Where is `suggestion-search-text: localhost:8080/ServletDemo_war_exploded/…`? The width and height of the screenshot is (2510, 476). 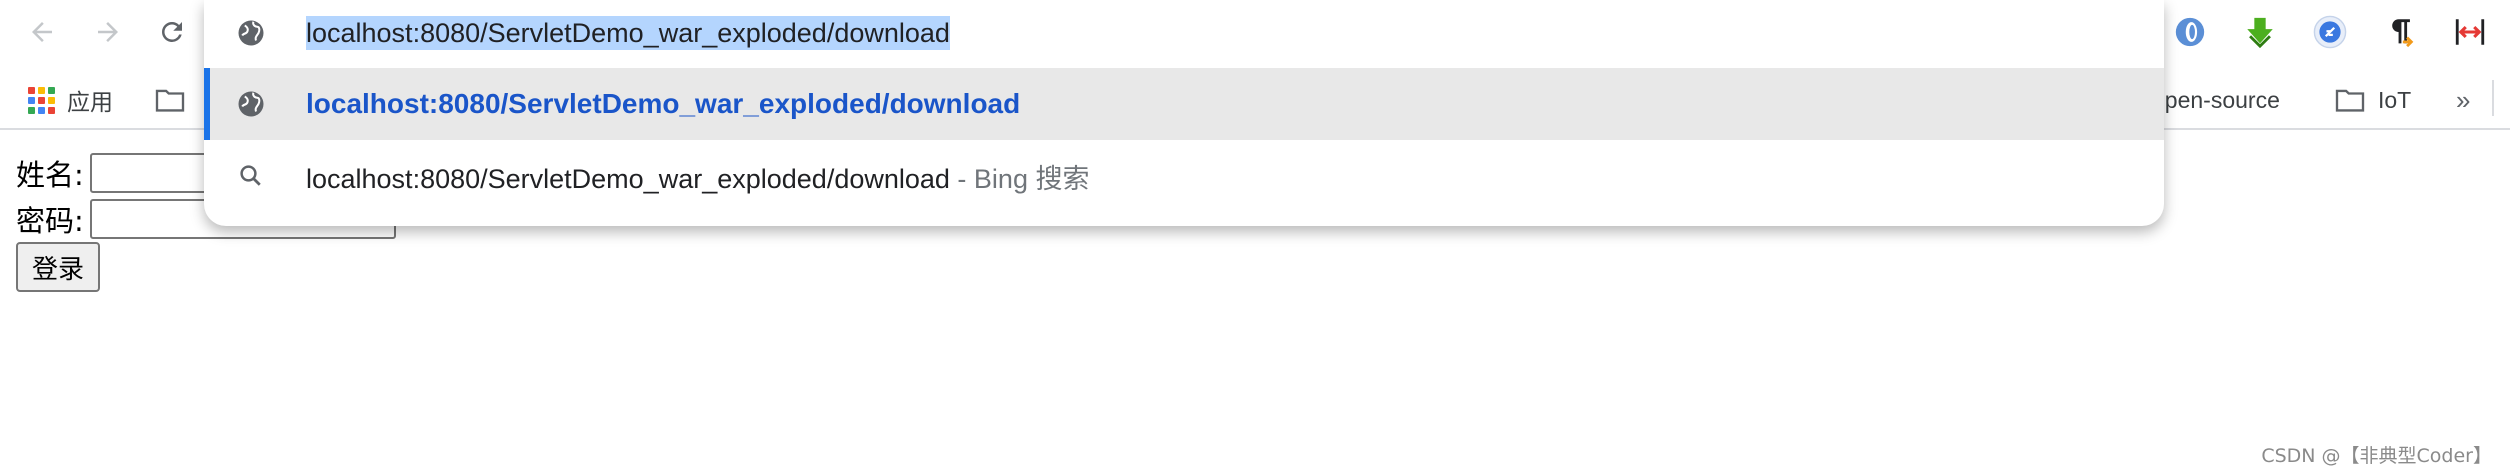 suggestion-search-text: localhost:8080/ServletDemo_war_exploded/… is located at coordinates (697, 176).